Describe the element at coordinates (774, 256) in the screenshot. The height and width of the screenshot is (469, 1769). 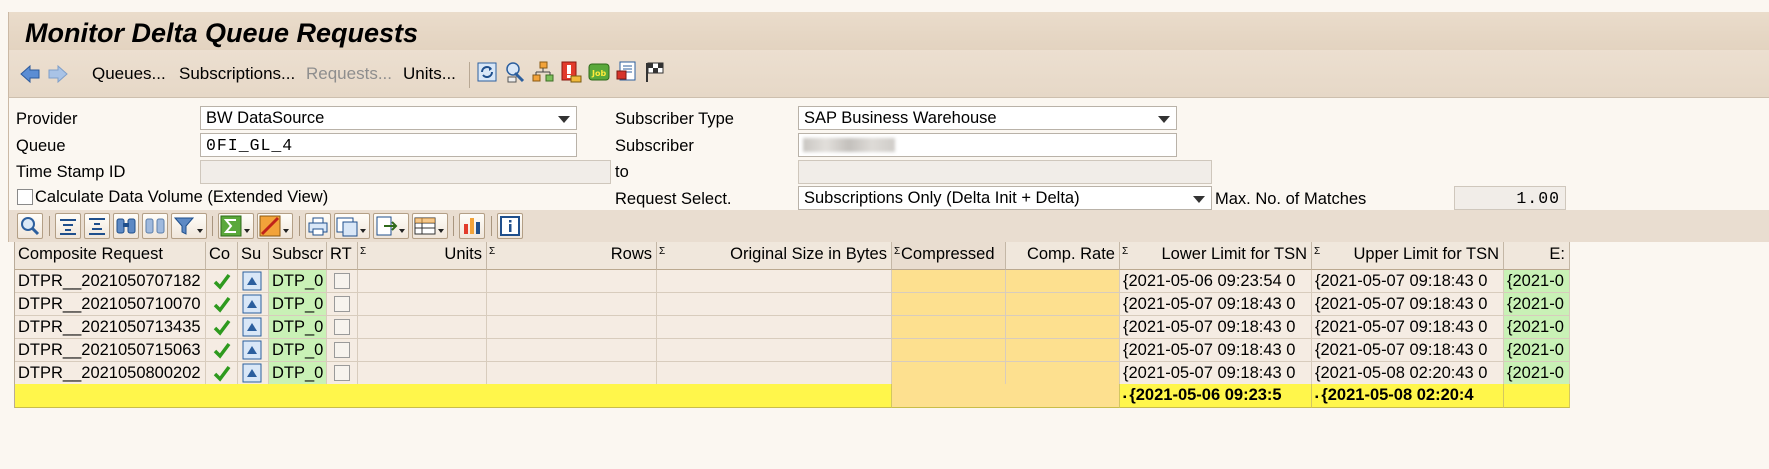
I see `column-header-original-size: Σ Original Size in Bytes` at that location.